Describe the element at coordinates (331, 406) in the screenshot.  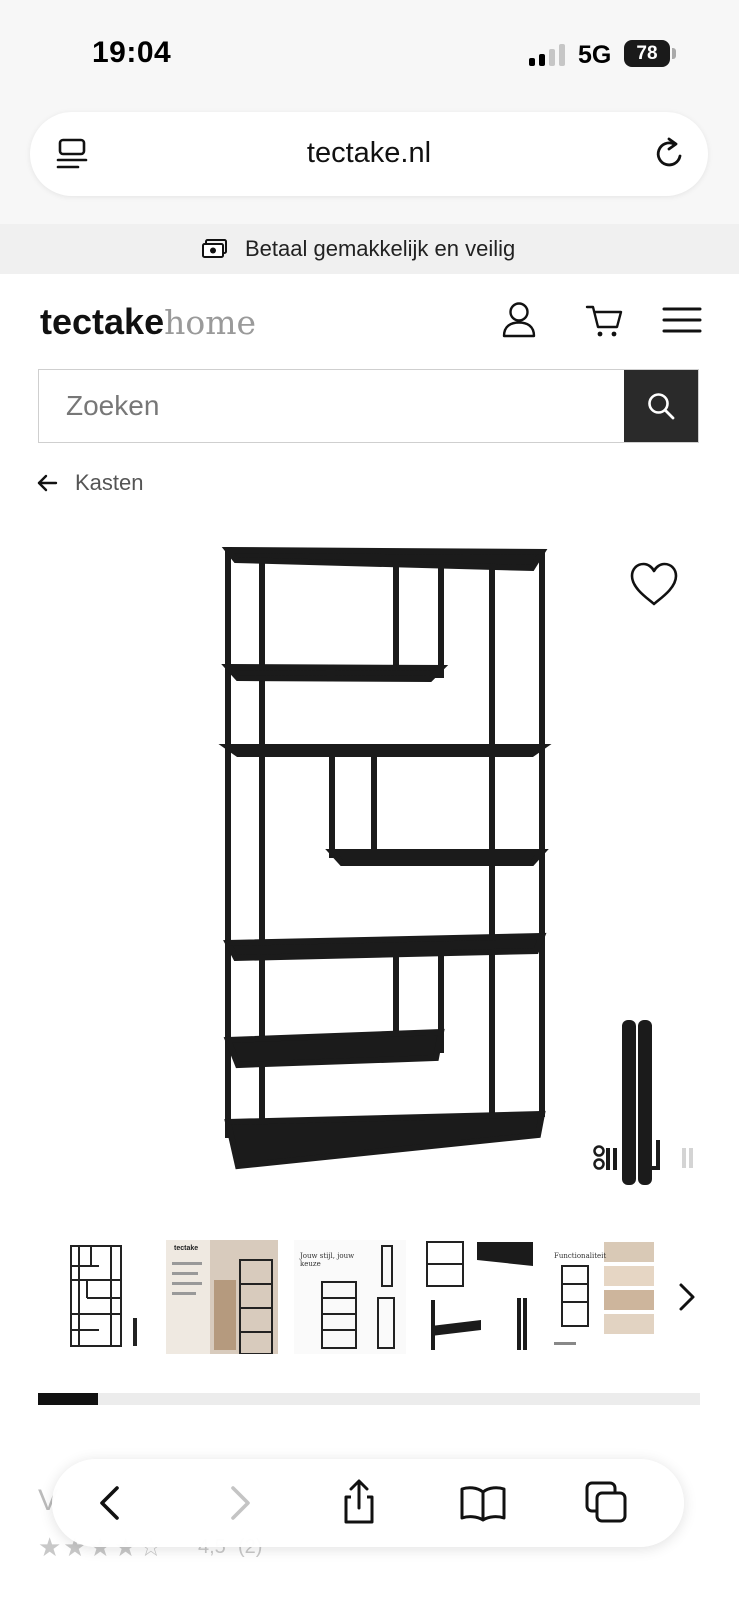
I see `search-input` at that location.